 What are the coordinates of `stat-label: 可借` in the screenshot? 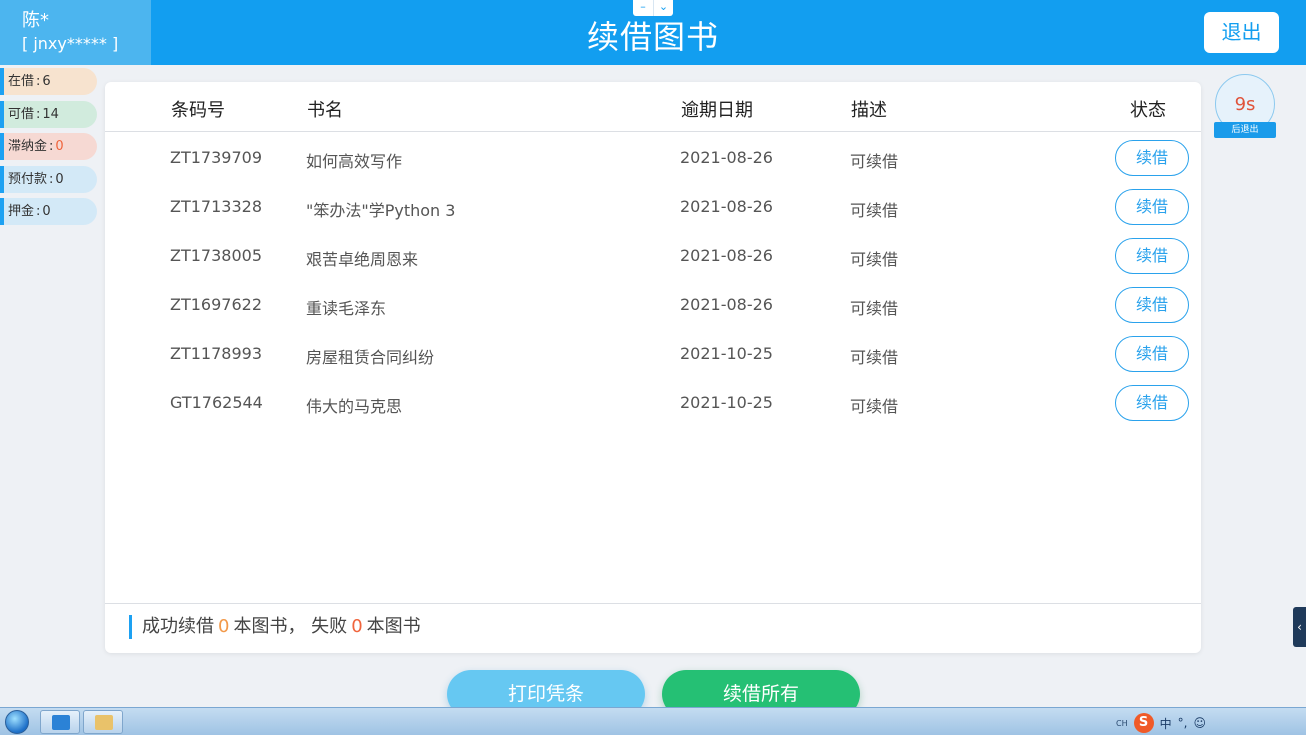 It's located at (21, 114).